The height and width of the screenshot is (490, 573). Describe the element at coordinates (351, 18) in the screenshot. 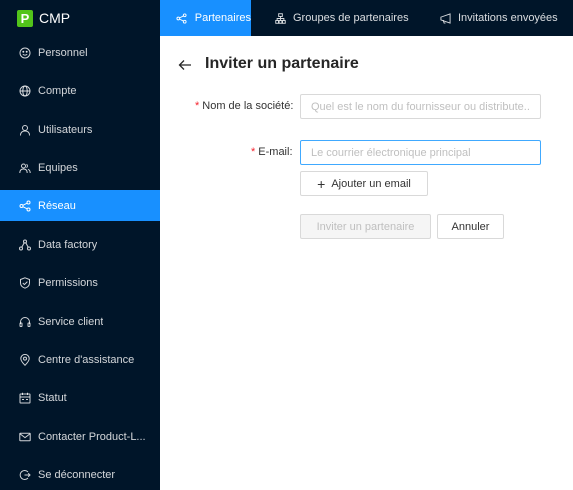

I see `tab-label: Groupes de partenaires` at that location.